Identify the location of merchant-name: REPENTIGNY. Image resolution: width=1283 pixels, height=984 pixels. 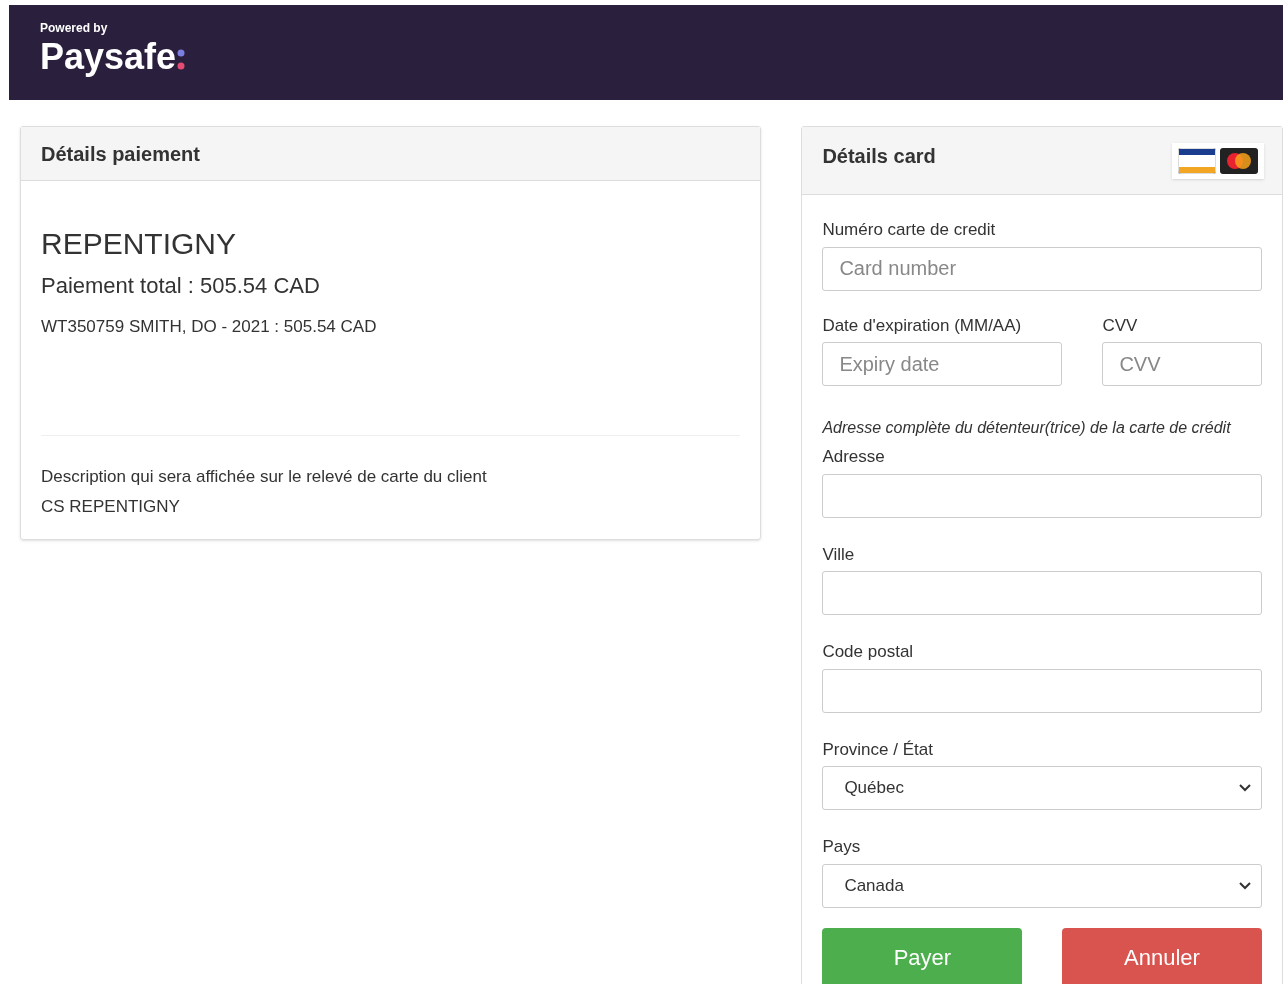
(139, 244).